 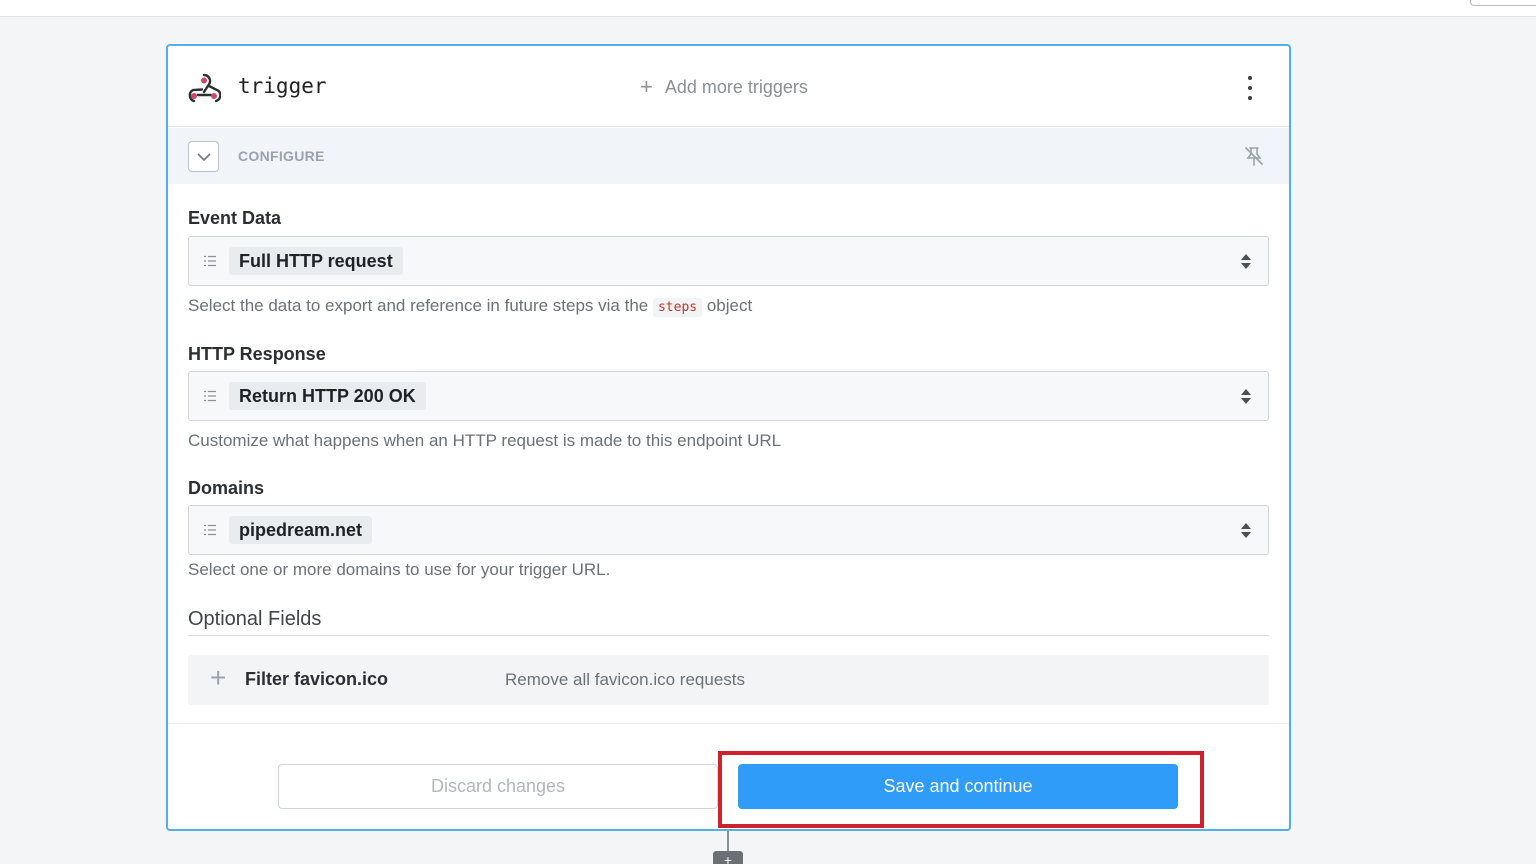 What do you see at coordinates (204, 88) in the screenshot?
I see `webhook-icon` at bounding box center [204, 88].